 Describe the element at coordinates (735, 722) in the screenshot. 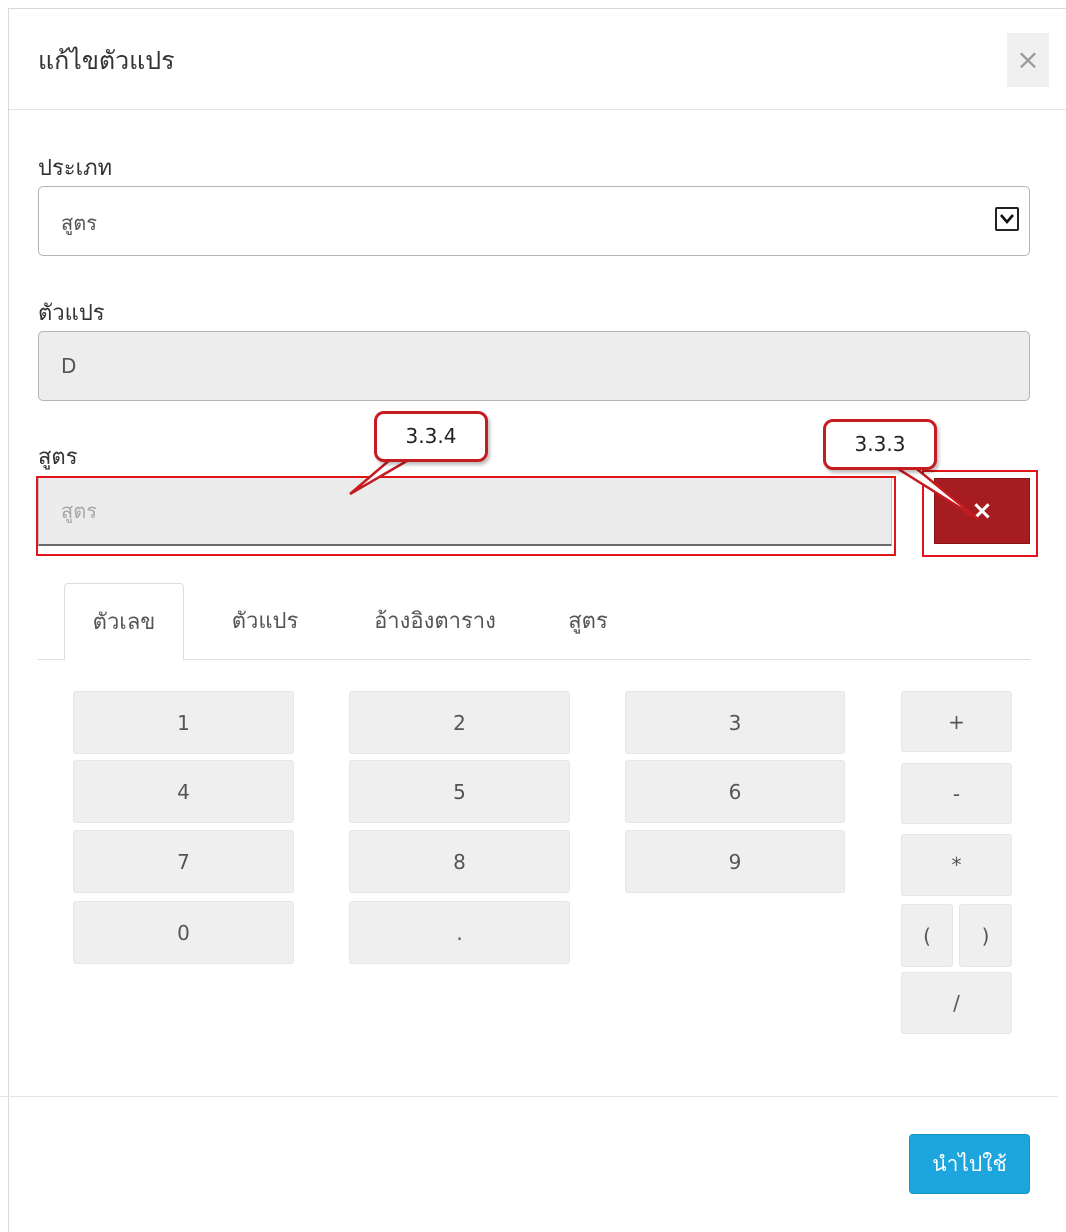

I see `key-3: 3` at that location.